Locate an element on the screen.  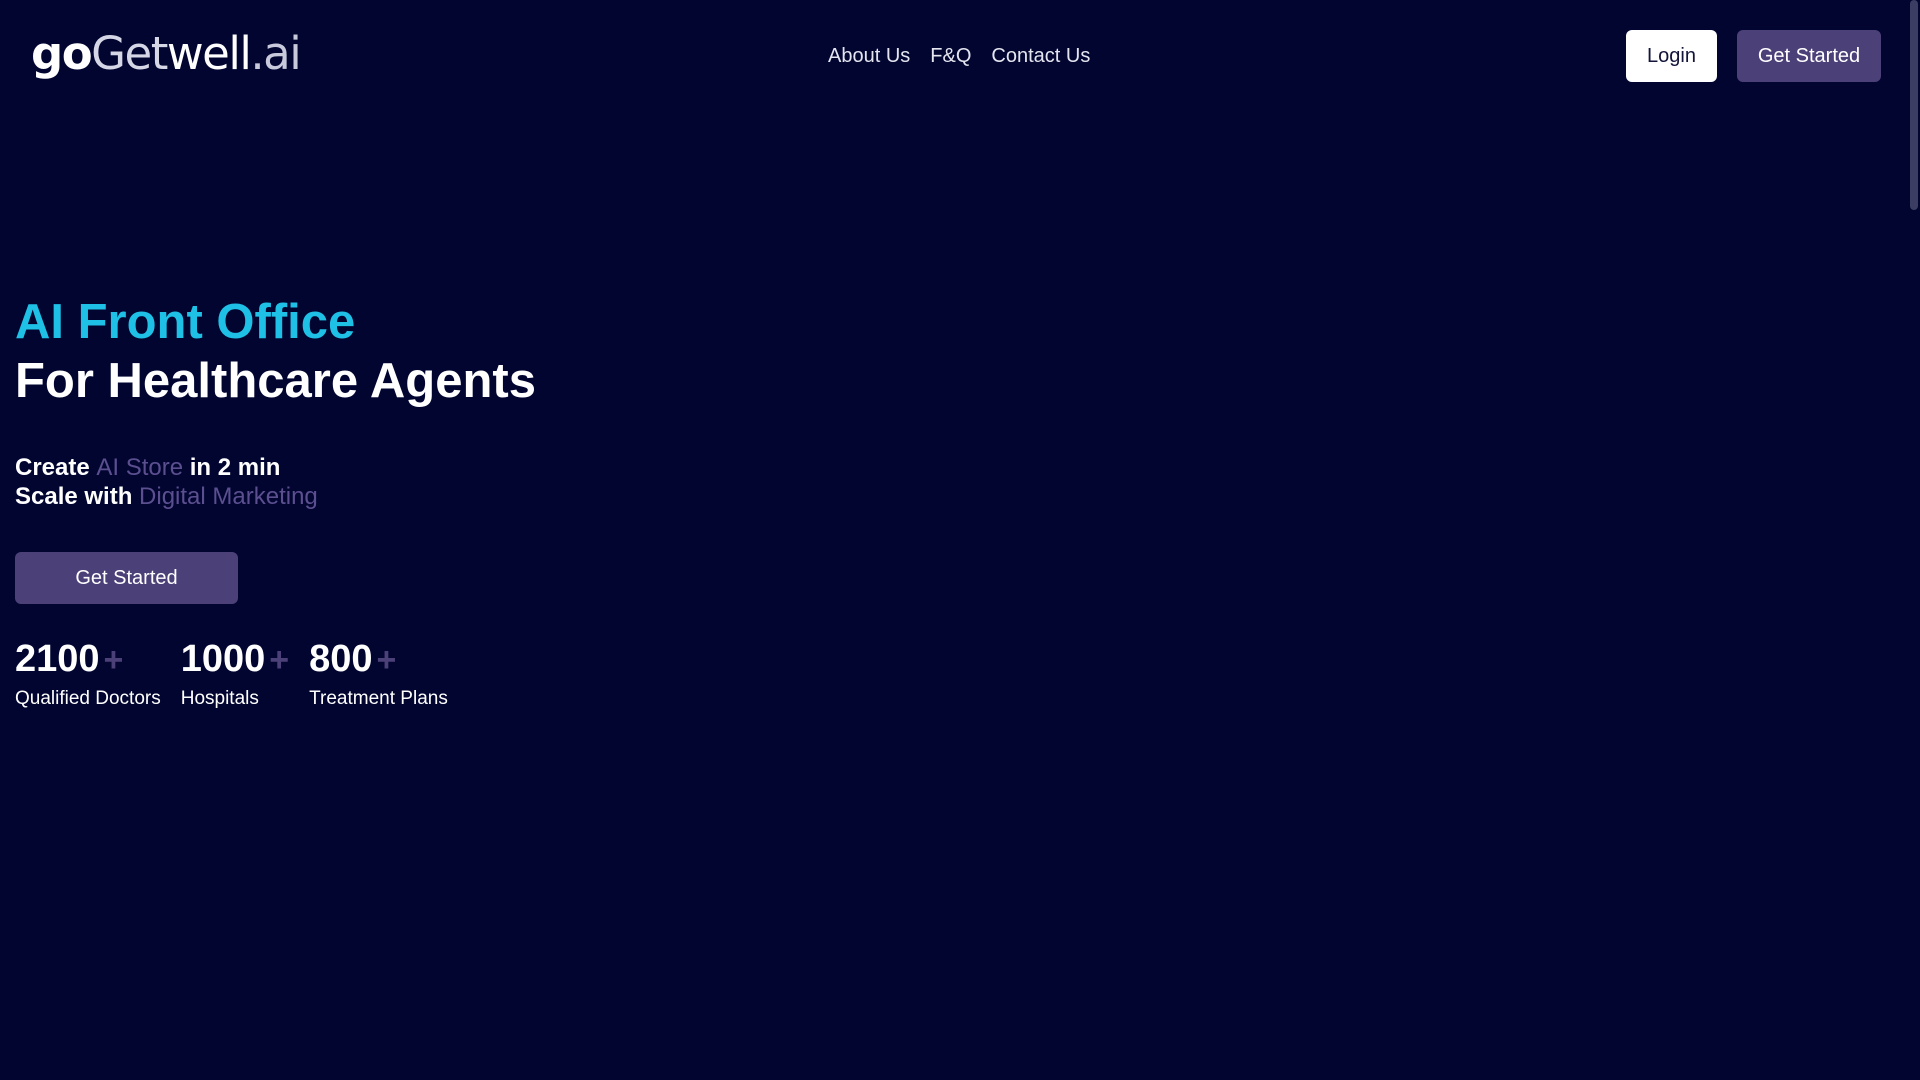
main-nav: About Us F&Q Contact Us is located at coordinates (959, 56).